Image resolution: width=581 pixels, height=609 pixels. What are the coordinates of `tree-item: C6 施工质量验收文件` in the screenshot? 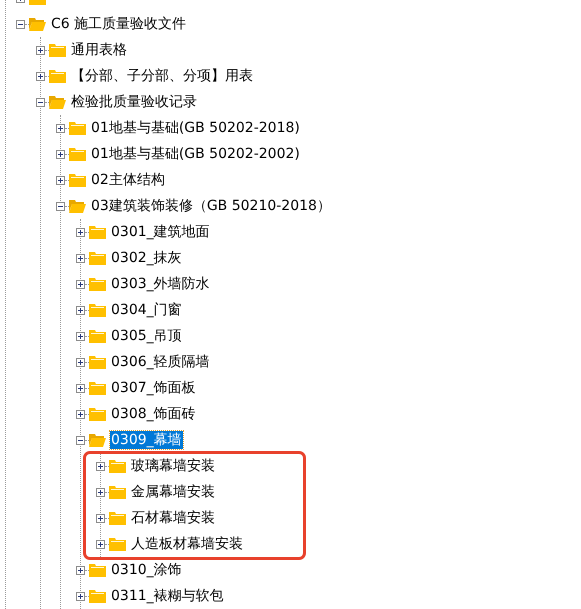 It's located at (119, 24).